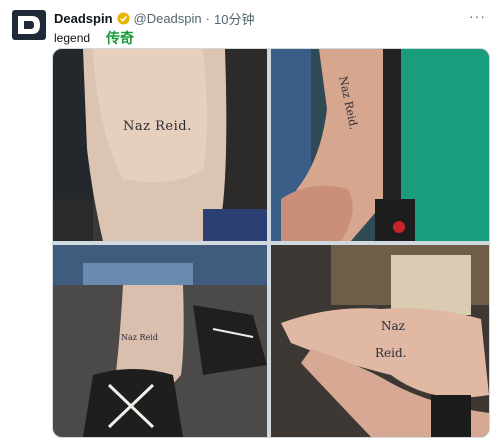 The image size is (500, 440). I want to click on tattoo-text: Naz Reid, so click(139, 337).